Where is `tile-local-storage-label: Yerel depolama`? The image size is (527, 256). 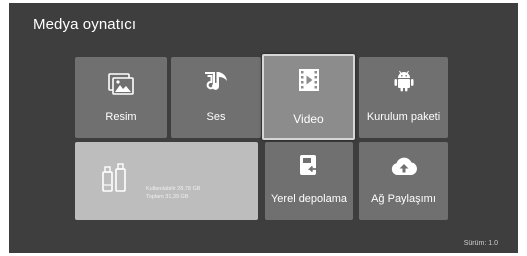
tile-local-storage-label: Yerel depolama is located at coordinates (309, 199).